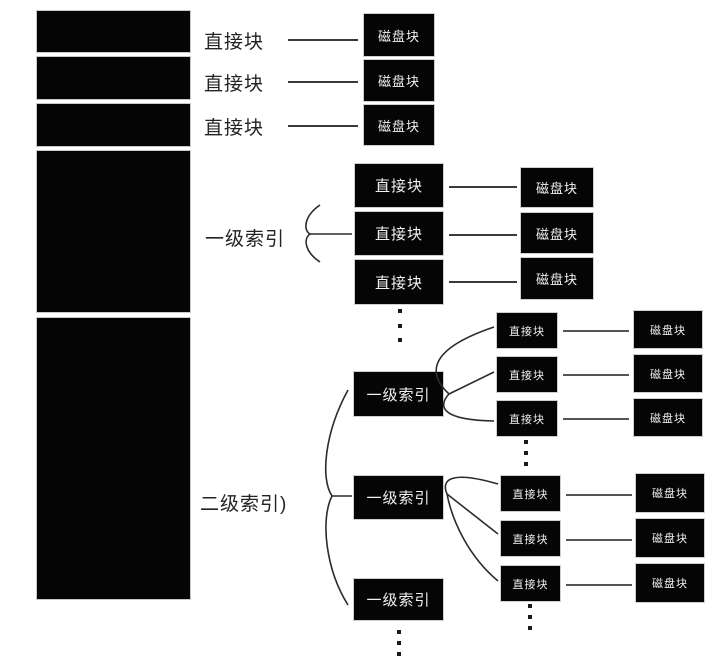 The image size is (720, 663). I want to click on l2b-entries-ellipsis, so click(529, 617).